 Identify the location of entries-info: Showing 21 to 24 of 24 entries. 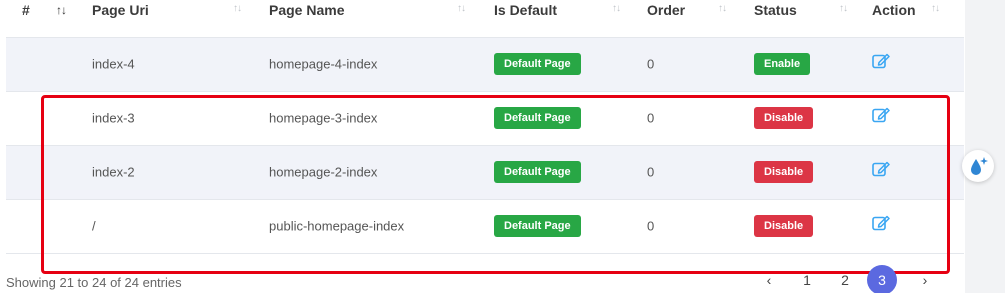
(94, 282).